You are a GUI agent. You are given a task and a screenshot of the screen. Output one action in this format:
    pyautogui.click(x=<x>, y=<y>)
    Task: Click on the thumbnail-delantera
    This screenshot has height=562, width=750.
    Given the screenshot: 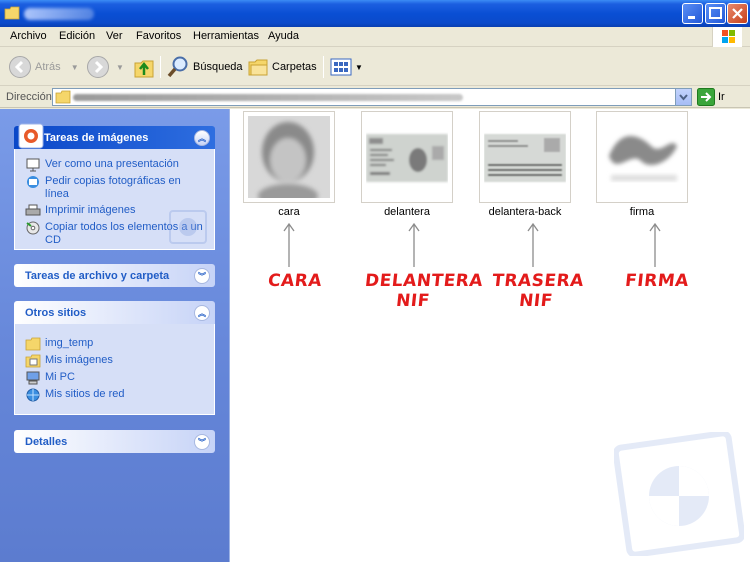 What is the action you would take?
    pyautogui.click(x=407, y=157)
    